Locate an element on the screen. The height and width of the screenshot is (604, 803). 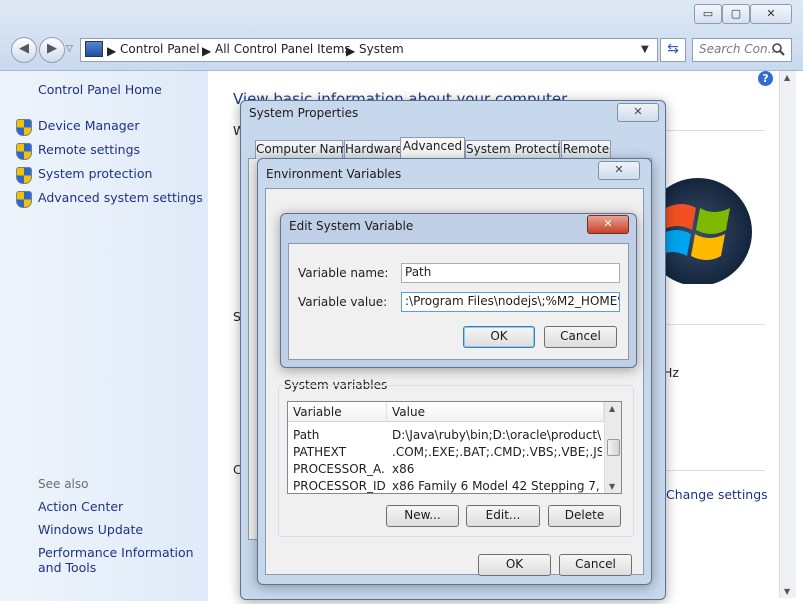
device-manager-link: Device Manager is located at coordinates (89, 125).